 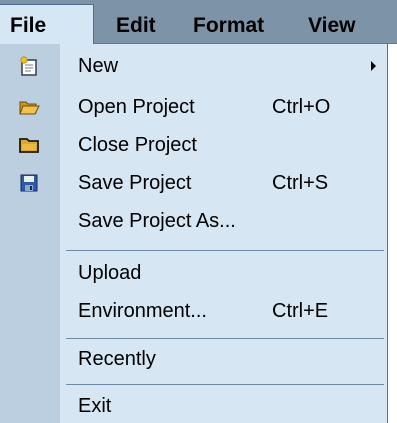 What do you see at coordinates (137, 145) in the screenshot?
I see `menu-item-close-project-label: Close Project` at bounding box center [137, 145].